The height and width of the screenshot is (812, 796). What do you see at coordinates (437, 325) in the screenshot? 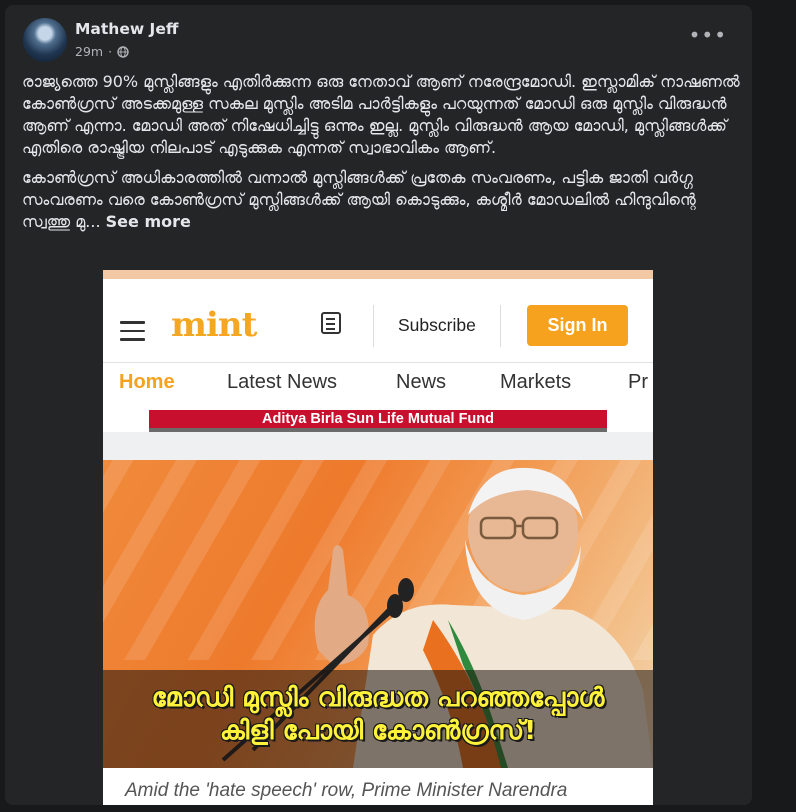
I see `subscribe-link: Subscribe` at bounding box center [437, 325].